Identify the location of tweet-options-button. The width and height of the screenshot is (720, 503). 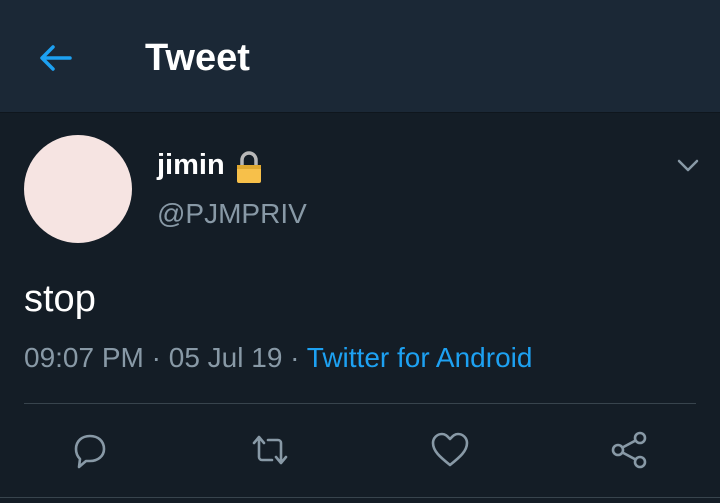
(688, 166).